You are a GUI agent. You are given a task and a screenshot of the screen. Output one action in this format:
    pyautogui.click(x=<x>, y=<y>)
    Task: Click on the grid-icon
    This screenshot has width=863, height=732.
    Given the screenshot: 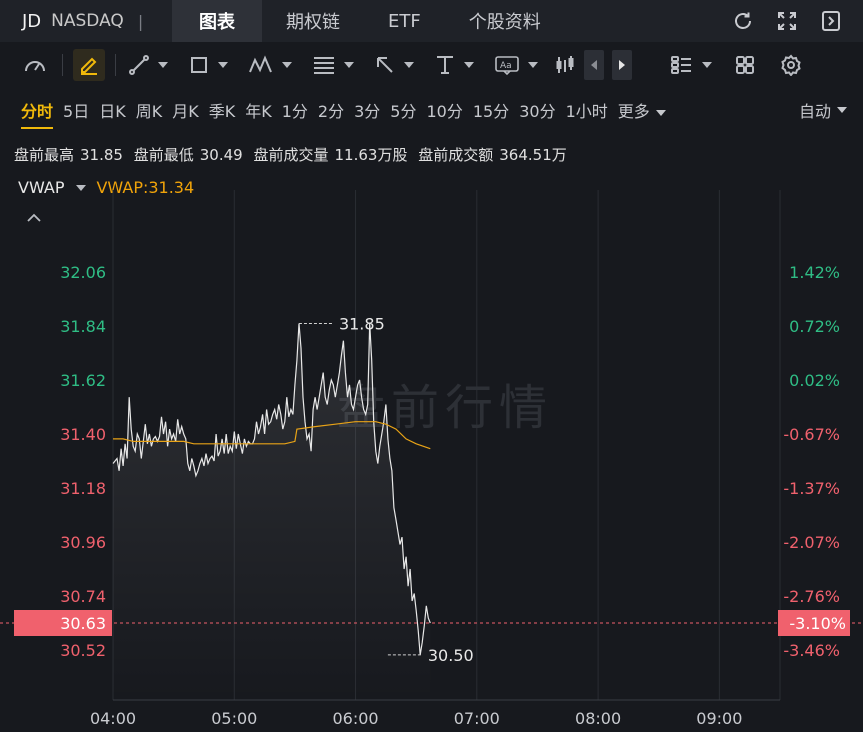 What is the action you would take?
    pyautogui.click(x=745, y=65)
    